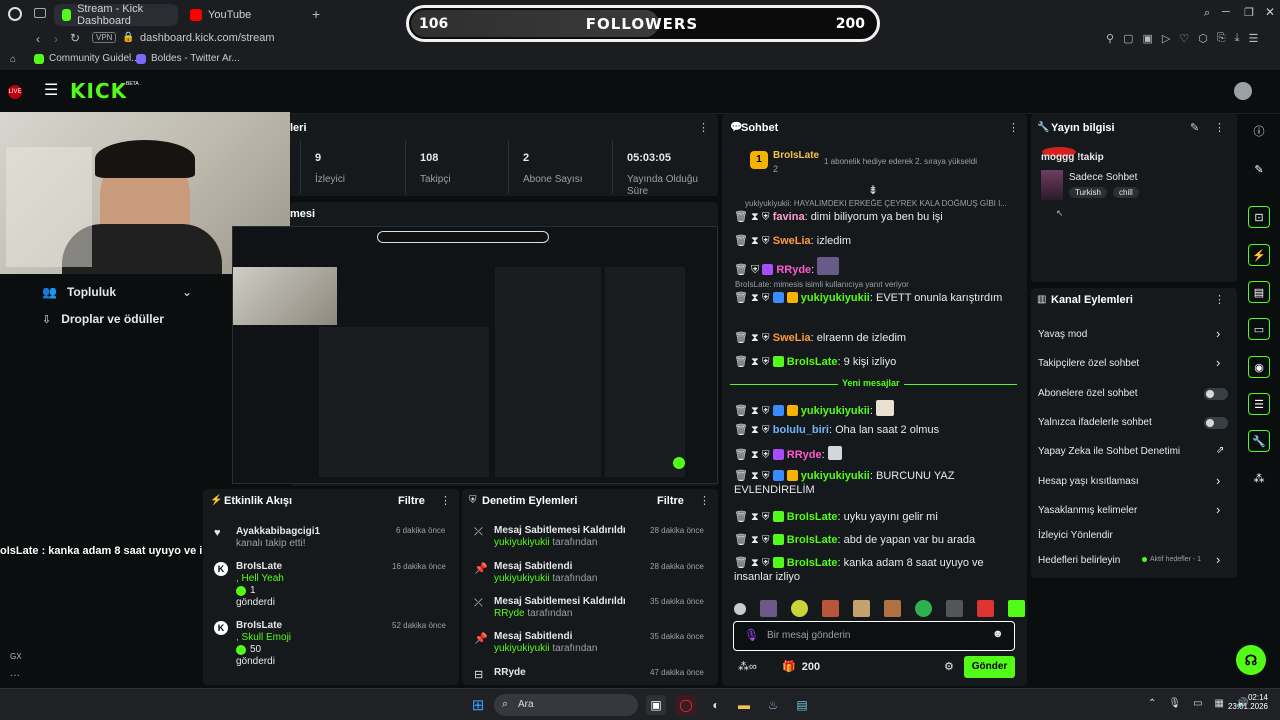  What do you see at coordinates (1259, 217) in the screenshot?
I see `camera-icon: ⊡` at bounding box center [1259, 217].